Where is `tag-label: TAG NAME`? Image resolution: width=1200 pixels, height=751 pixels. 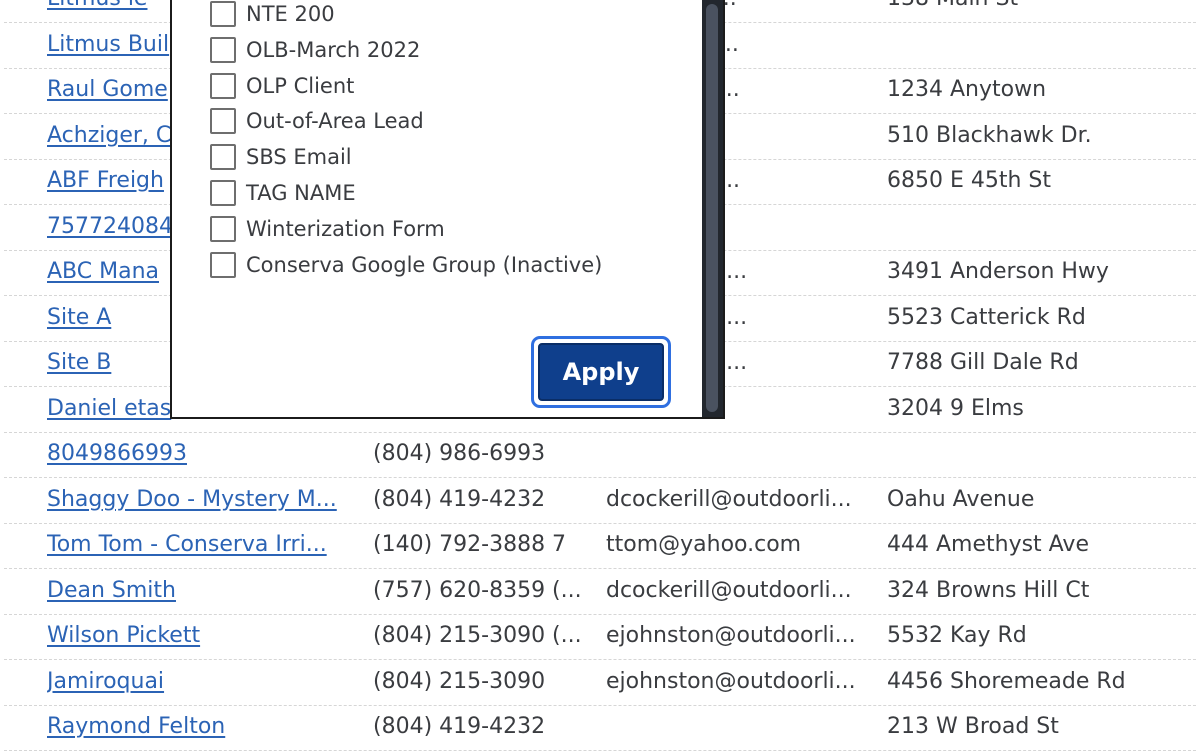
tag-label: TAG NAME is located at coordinates (301, 193).